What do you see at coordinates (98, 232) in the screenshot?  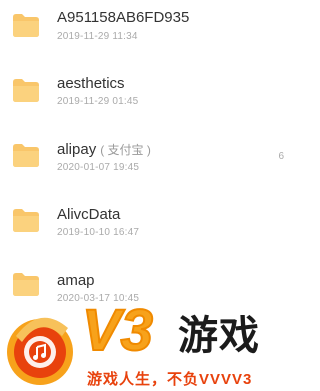 I see `file-date: 2019-10-10 16:47` at bounding box center [98, 232].